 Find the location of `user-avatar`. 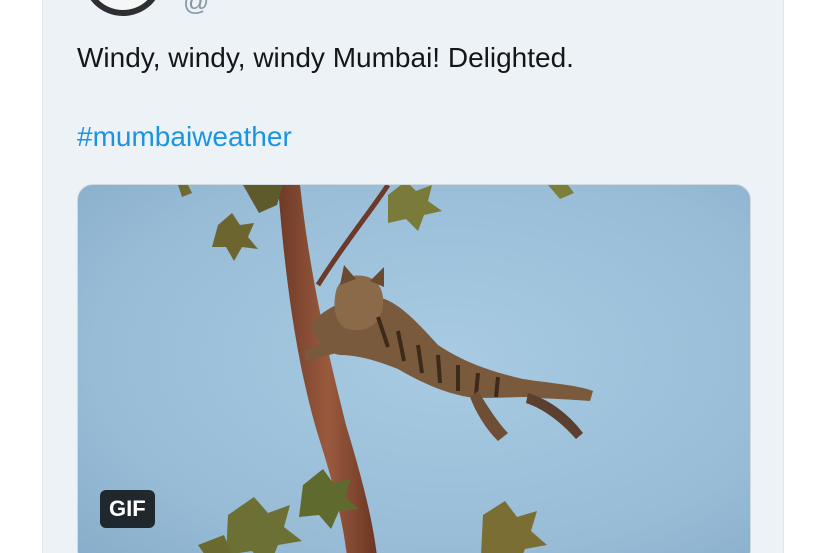

user-avatar is located at coordinates (123, 8).